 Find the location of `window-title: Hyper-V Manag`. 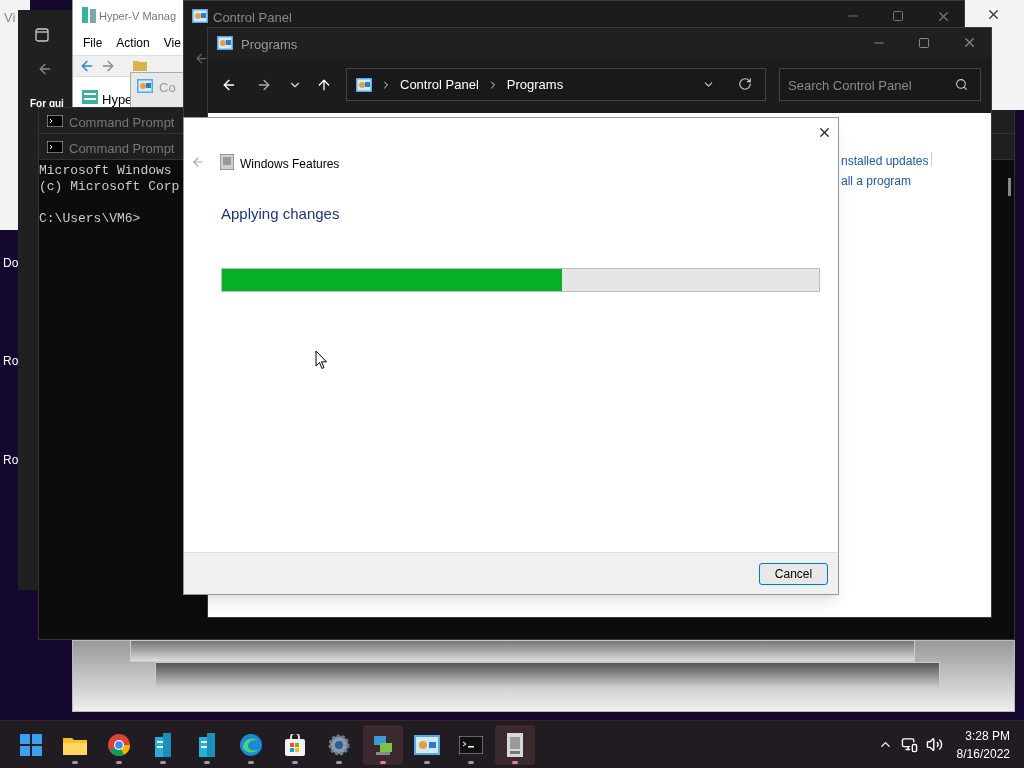

window-title: Hyper-V Manag is located at coordinates (138, 16).